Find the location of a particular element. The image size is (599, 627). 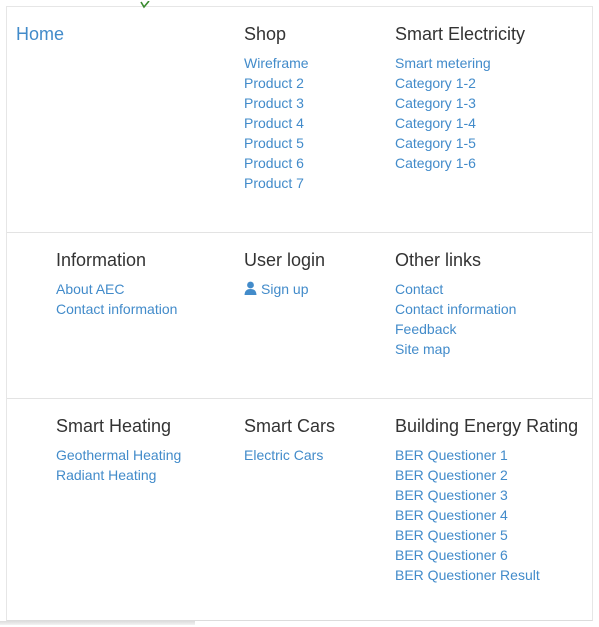

list-item: Geothermal Heating is located at coordinates (118, 455).